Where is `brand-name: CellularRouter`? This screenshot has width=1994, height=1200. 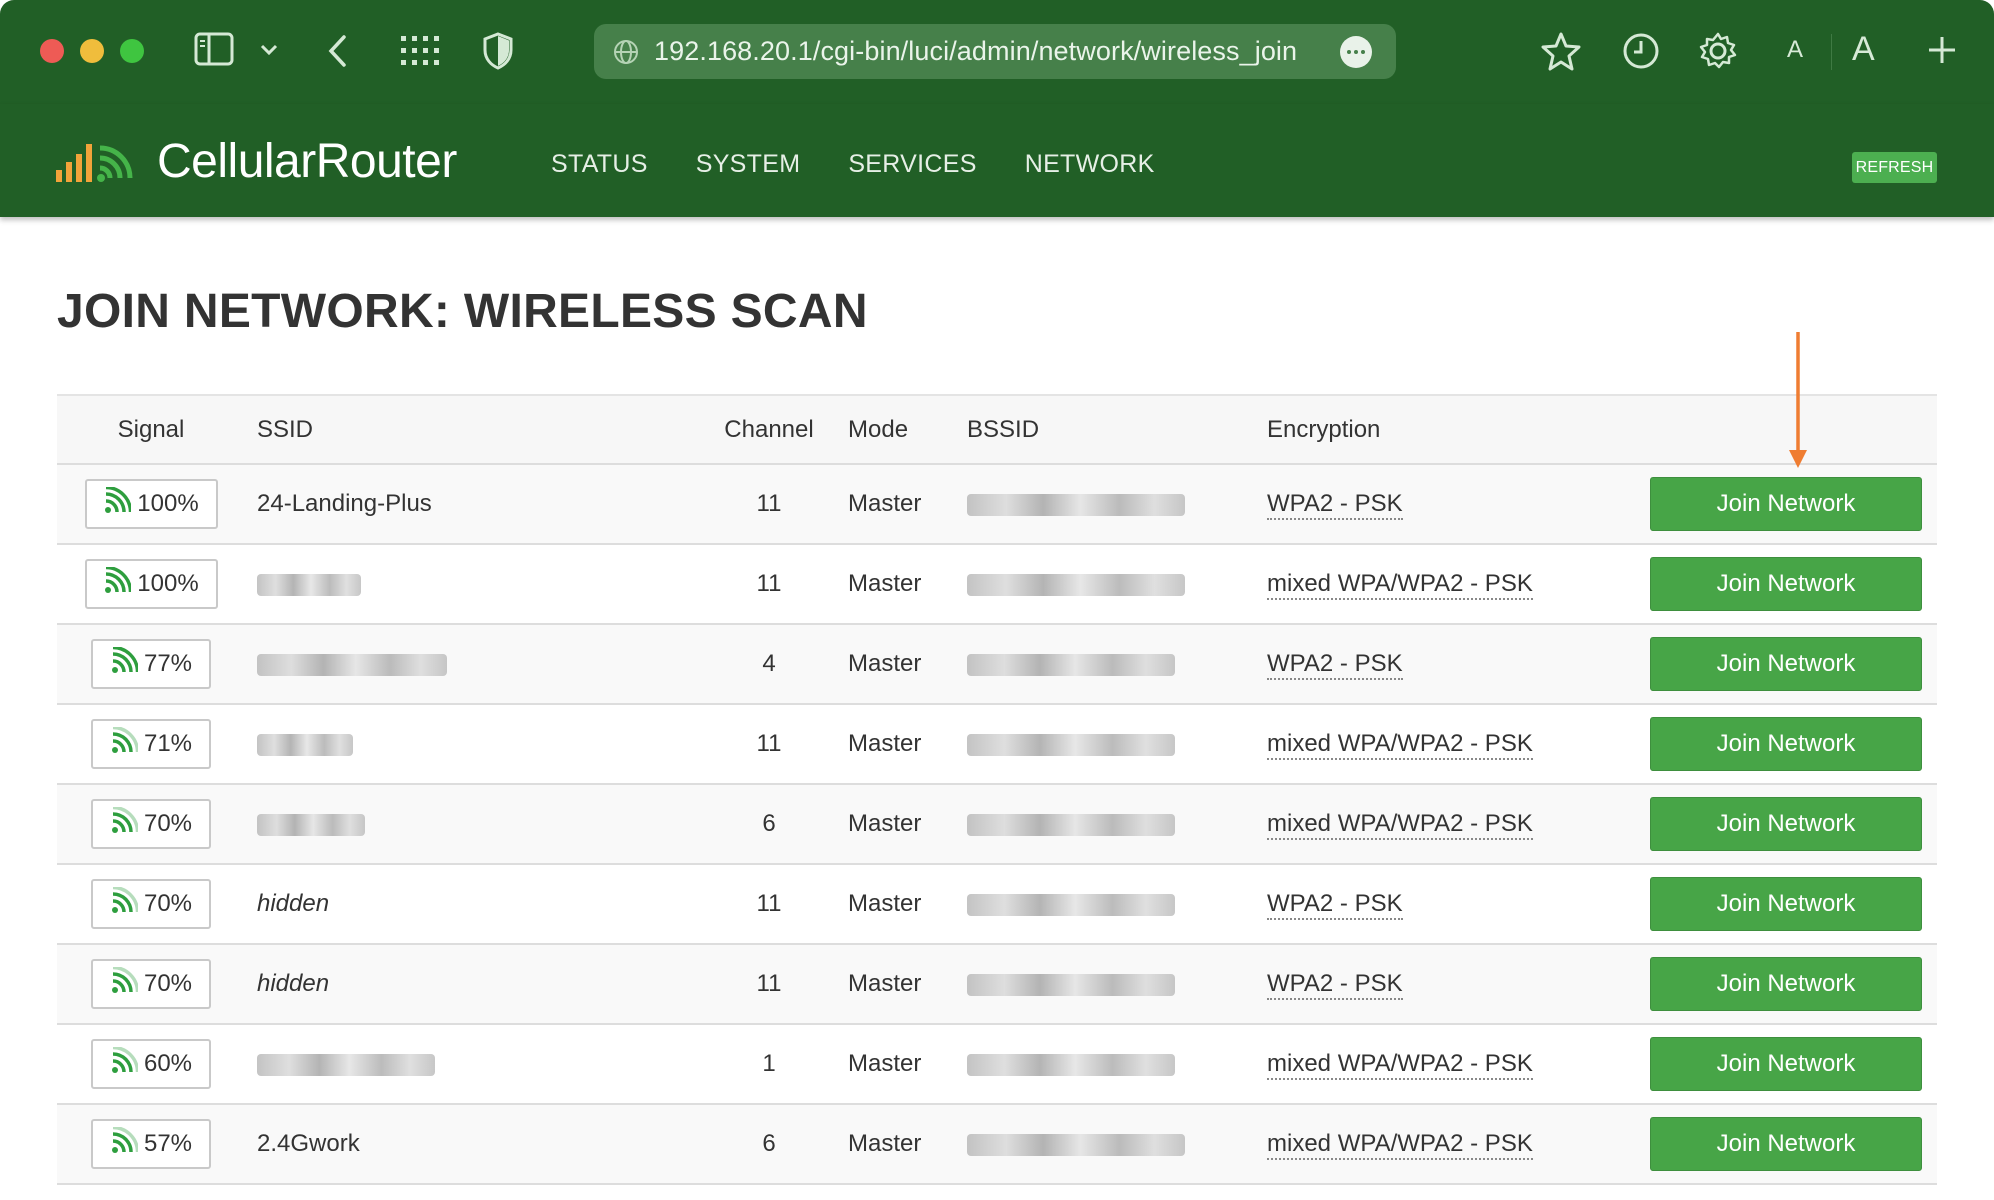
brand-name: CellularRouter is located at coordinates (307, 161).